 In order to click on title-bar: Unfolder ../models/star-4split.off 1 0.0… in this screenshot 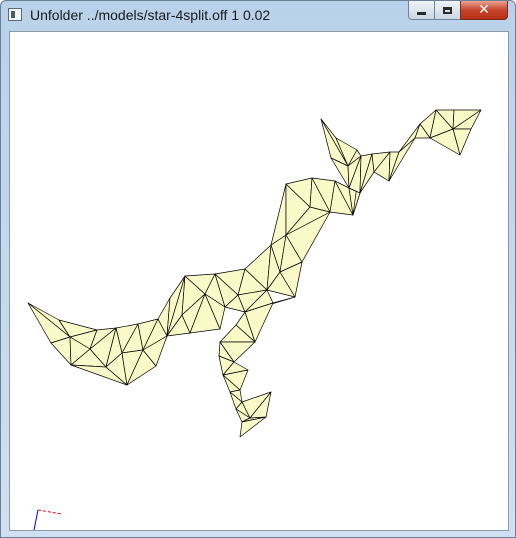, I will do `click(258, 16)`.